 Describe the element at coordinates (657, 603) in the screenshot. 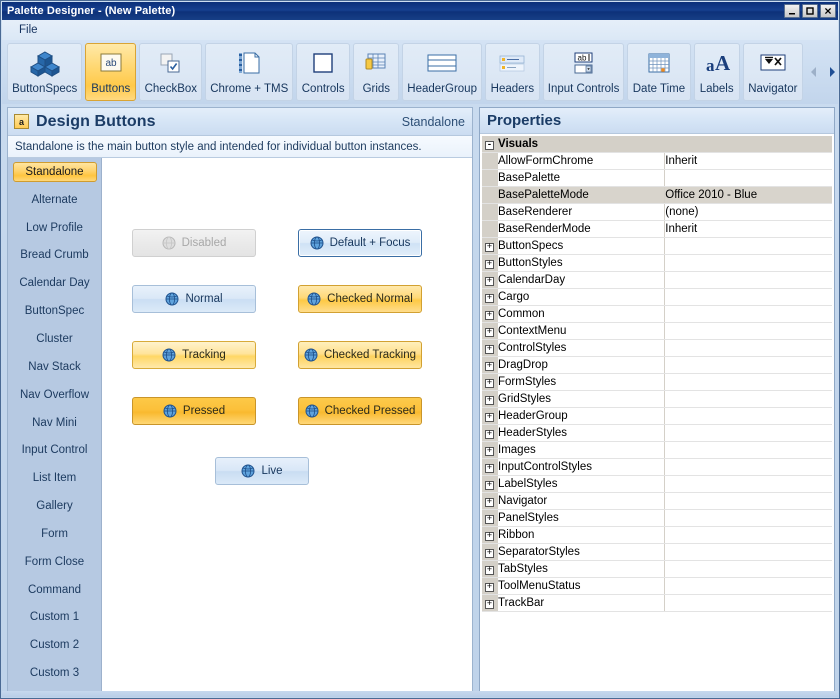

I see `table-row: + TrackBar` at that location.